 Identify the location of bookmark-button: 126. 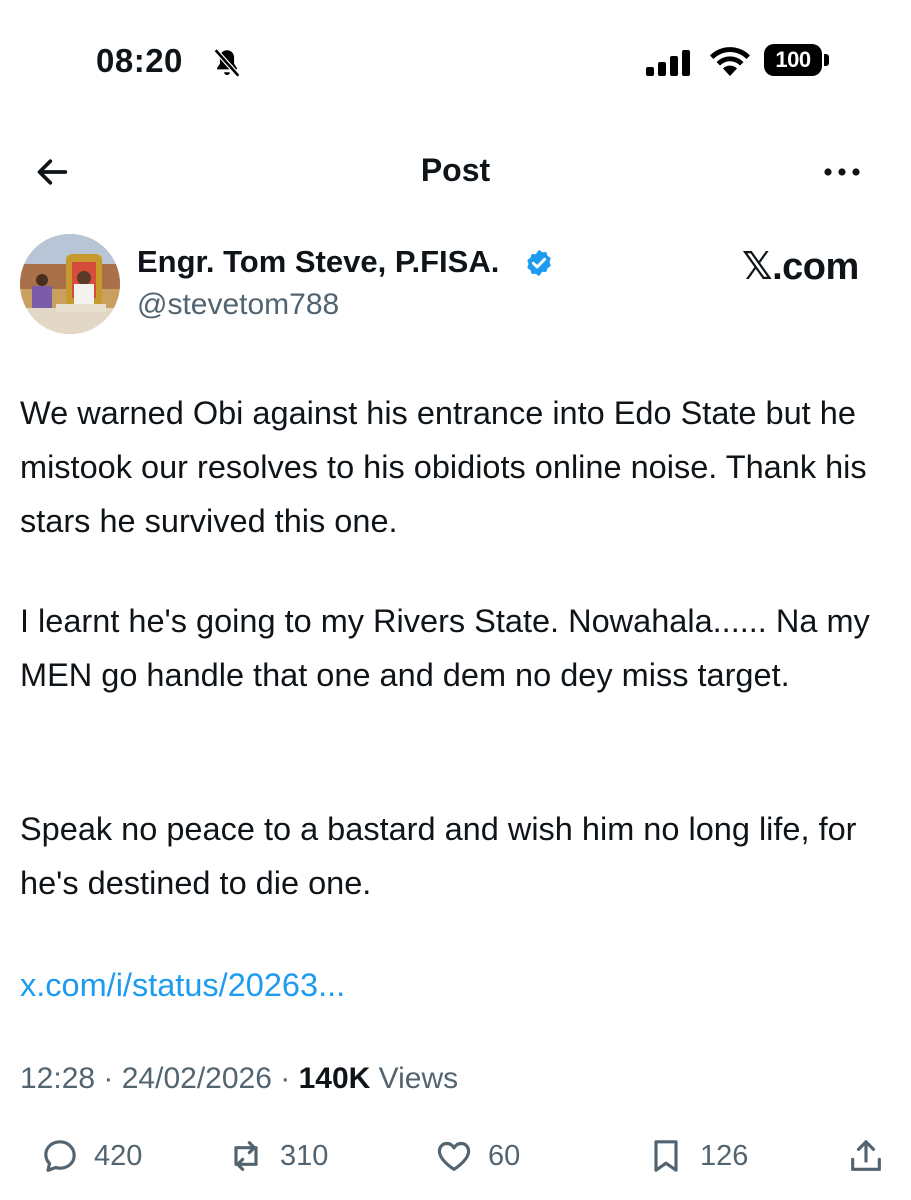
(697, 1156).